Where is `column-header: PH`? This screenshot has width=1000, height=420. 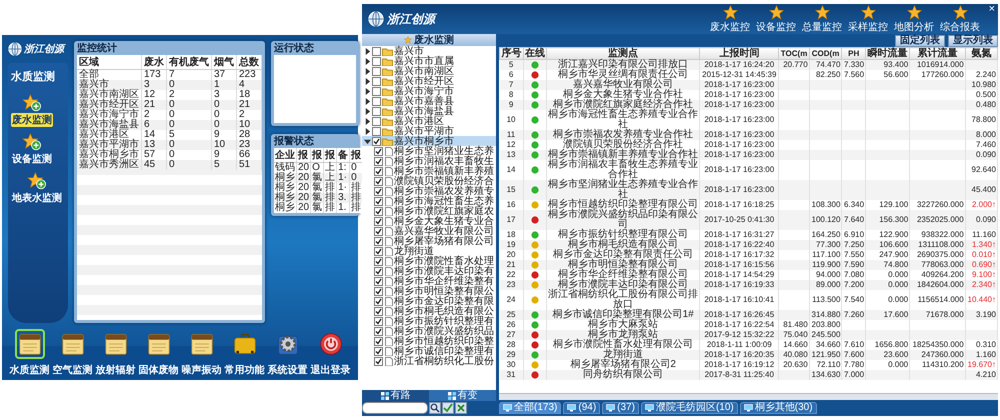 column-header: PH is located at coordinates (854, 54).